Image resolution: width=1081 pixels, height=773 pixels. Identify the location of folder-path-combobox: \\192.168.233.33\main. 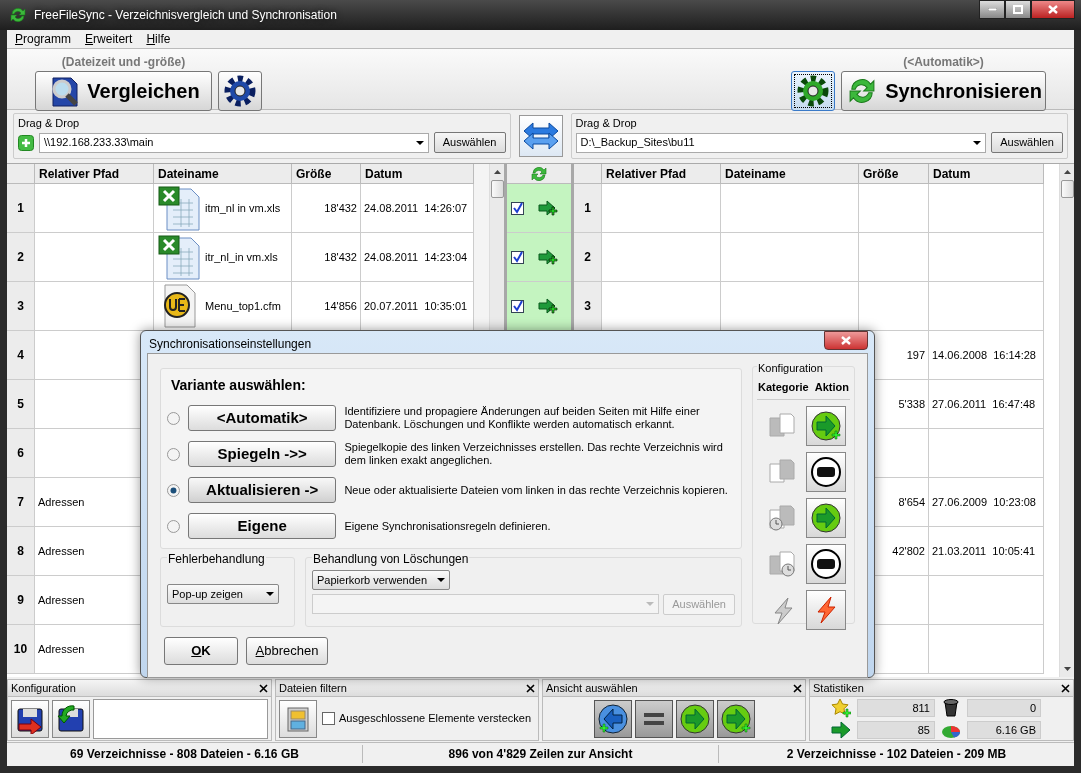
(234, 142).